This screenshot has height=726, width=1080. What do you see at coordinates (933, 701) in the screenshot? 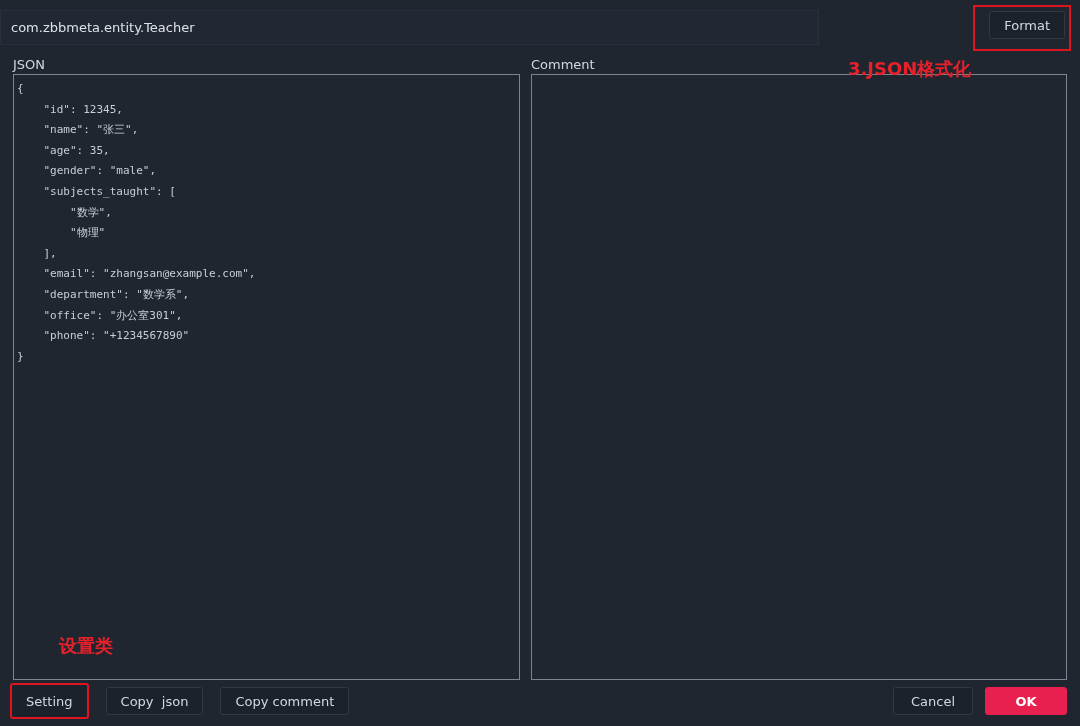
I see `cancel-button: Cancel` at bounding box center [933, 701].